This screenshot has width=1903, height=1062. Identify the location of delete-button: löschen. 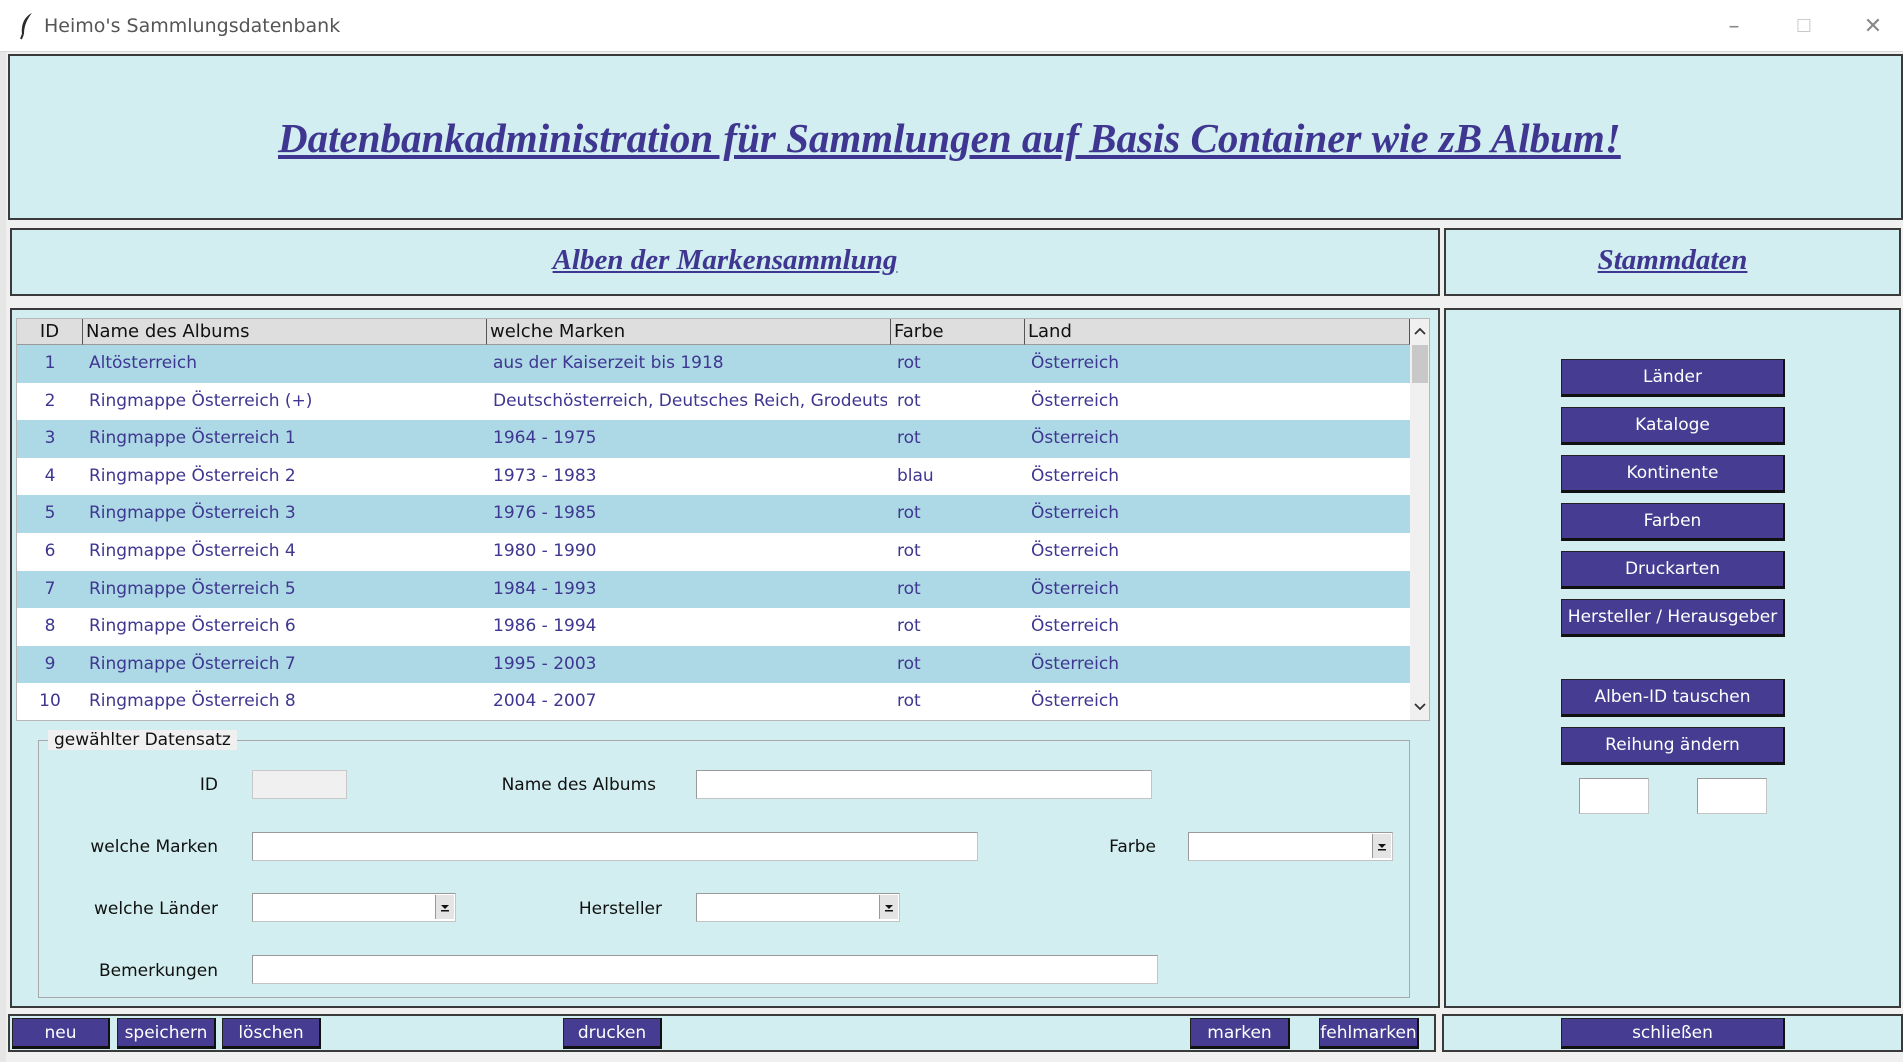
(271, 1033).